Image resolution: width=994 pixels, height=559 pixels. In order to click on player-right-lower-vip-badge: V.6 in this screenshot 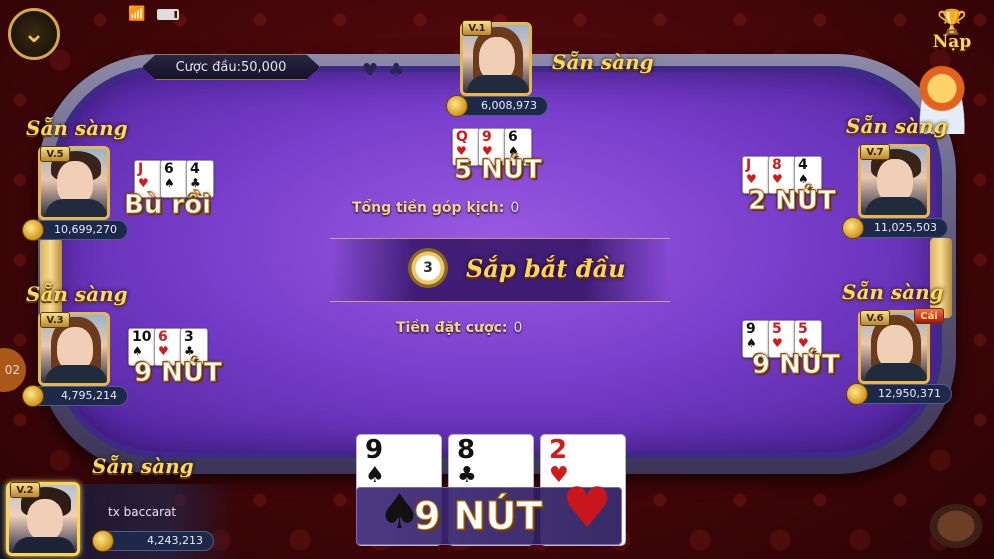, I will do `click(875, 318)`.